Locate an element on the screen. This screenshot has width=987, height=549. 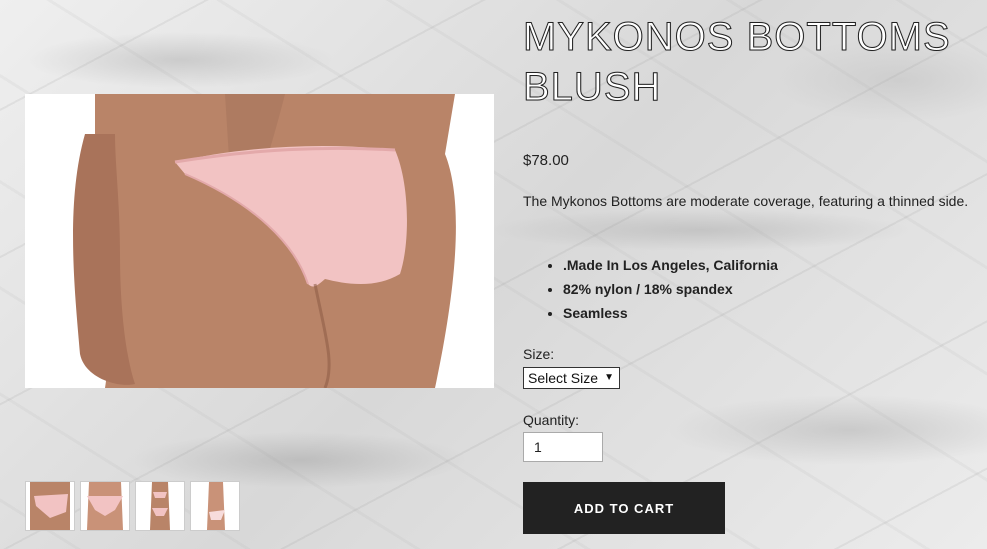
feature-item: Seamless is located at coordinates (670, 313).